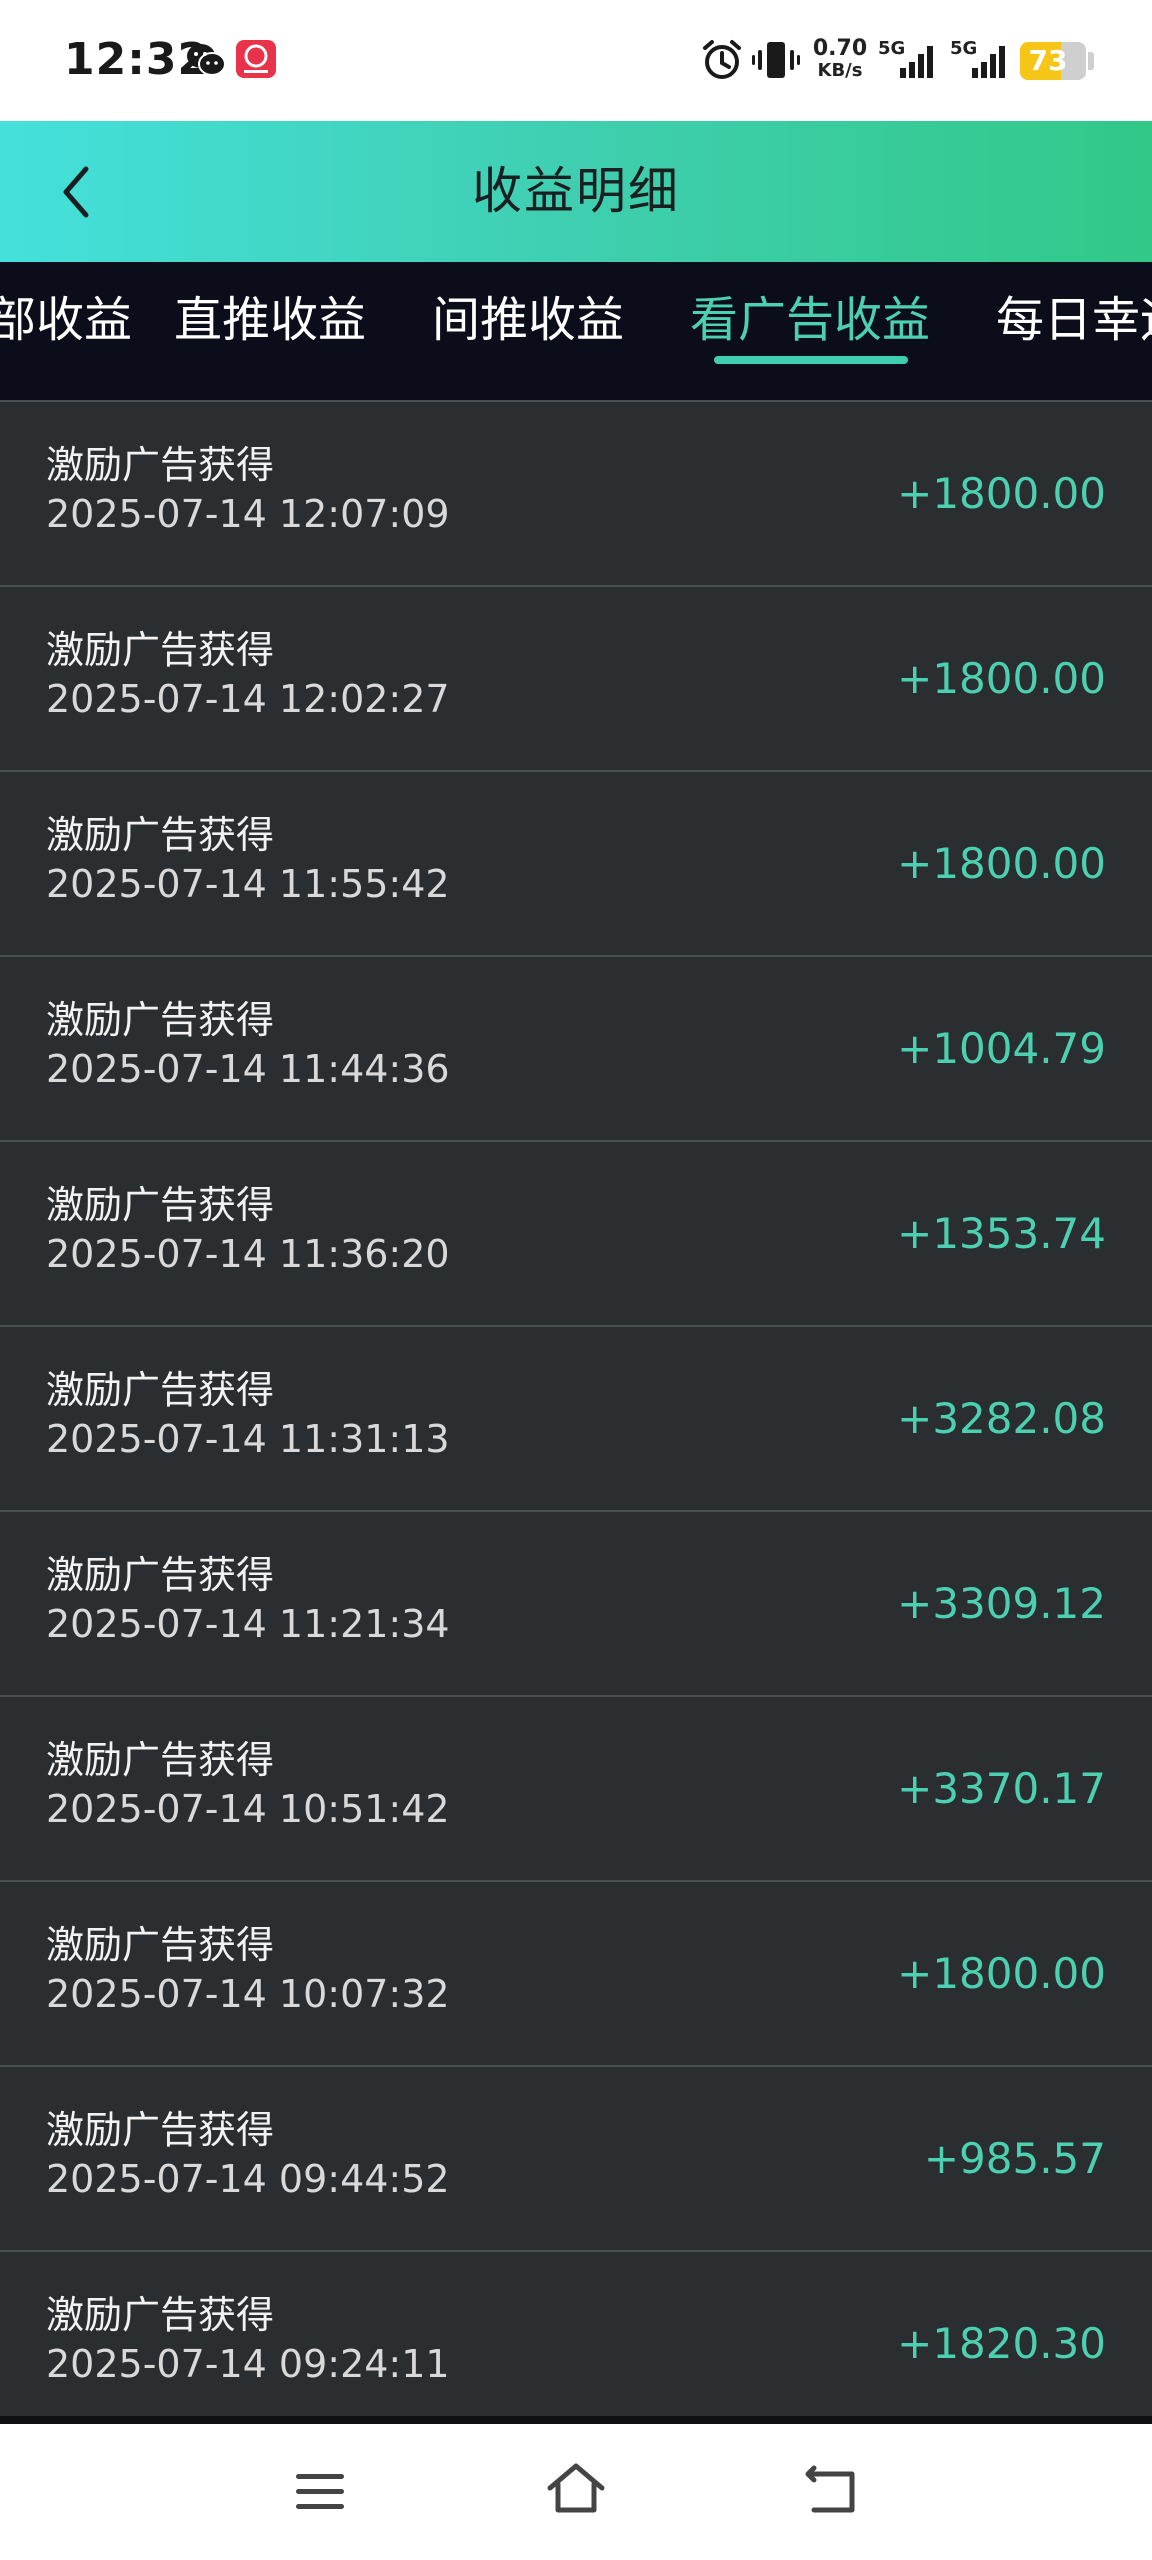 The height and width of the screenshot is (2560, 1152). I want to click on back-arrow-icon, so click(830, 2489).